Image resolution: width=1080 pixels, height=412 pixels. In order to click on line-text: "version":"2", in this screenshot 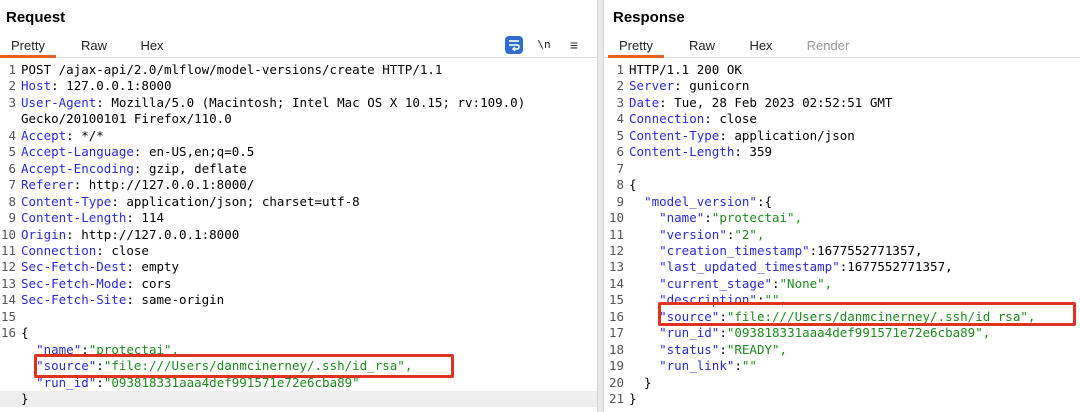, I will do `click(696, 235)`.